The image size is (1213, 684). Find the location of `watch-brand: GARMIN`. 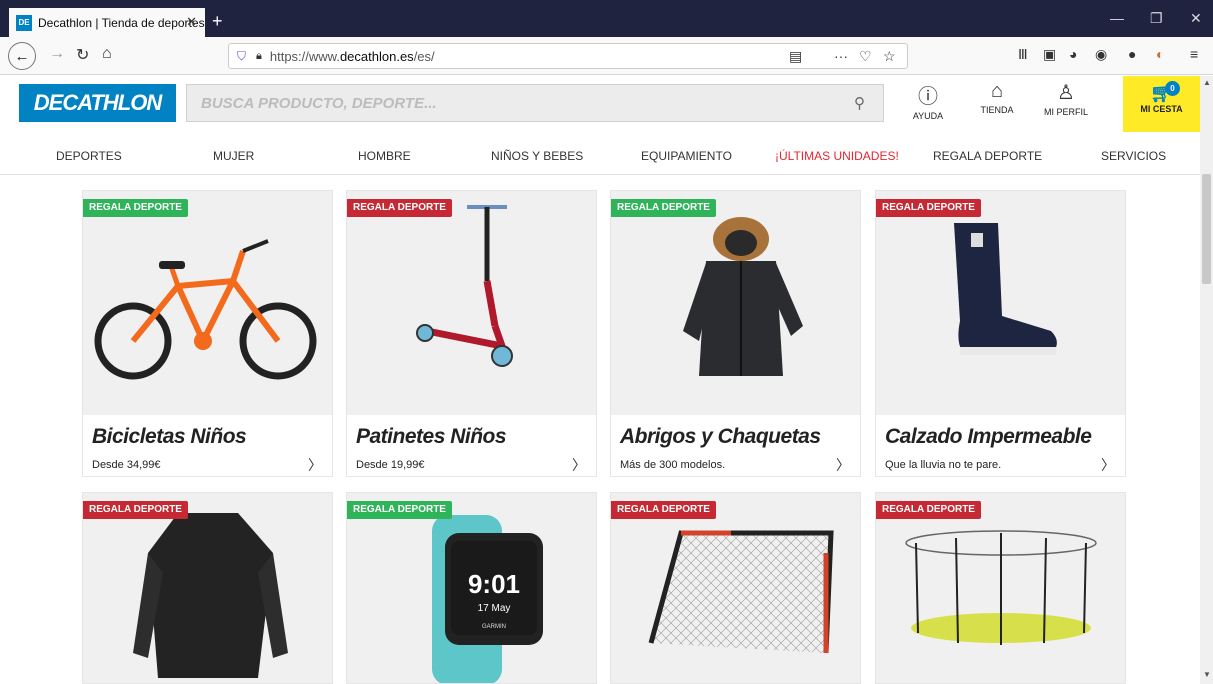

watch-brand: GARMIN is located at coordinates (494, 627).